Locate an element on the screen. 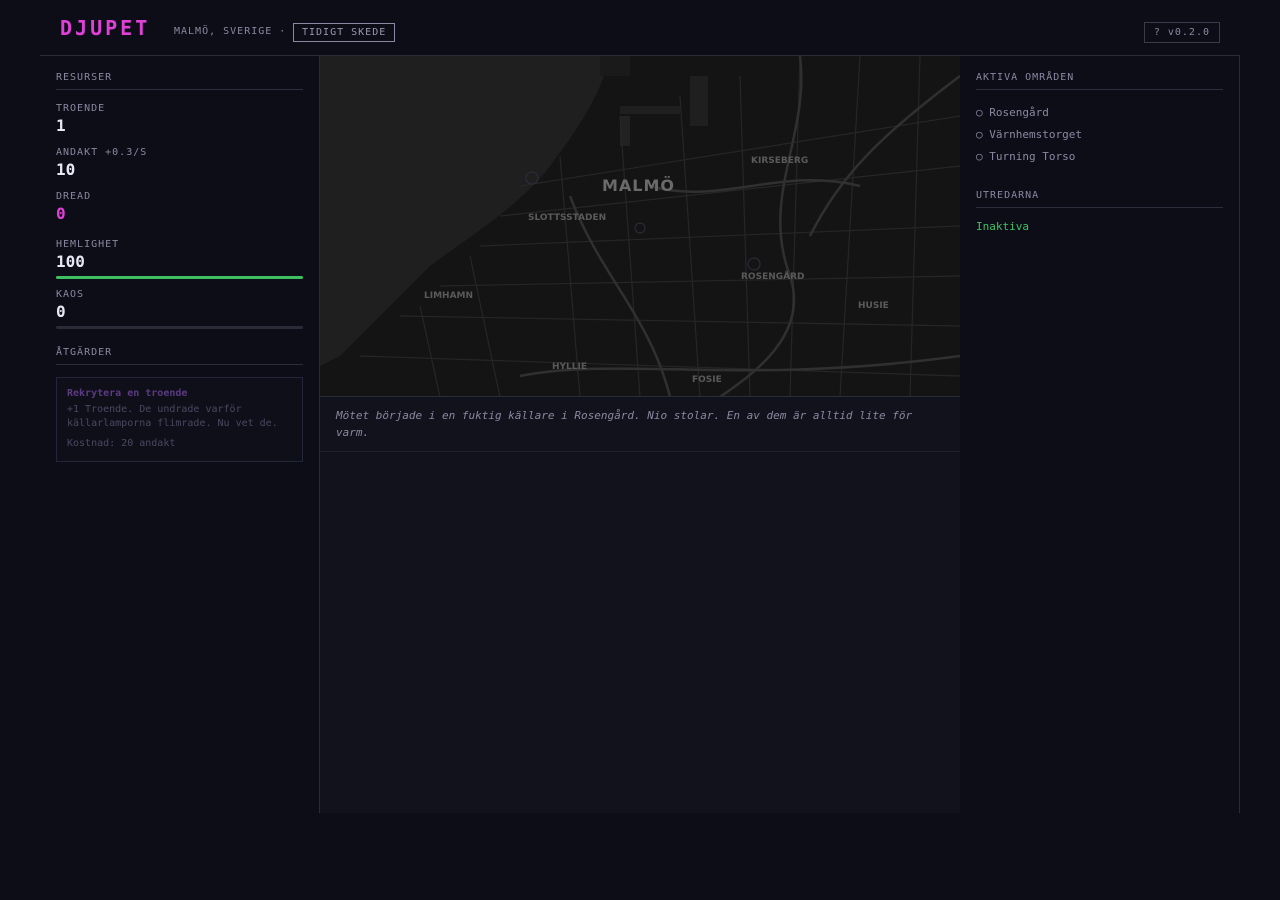 The width and height of the screenshot is (1280, 900). location-label: MALMÖ, SVERIGE · is located at coordinates (230, 31).